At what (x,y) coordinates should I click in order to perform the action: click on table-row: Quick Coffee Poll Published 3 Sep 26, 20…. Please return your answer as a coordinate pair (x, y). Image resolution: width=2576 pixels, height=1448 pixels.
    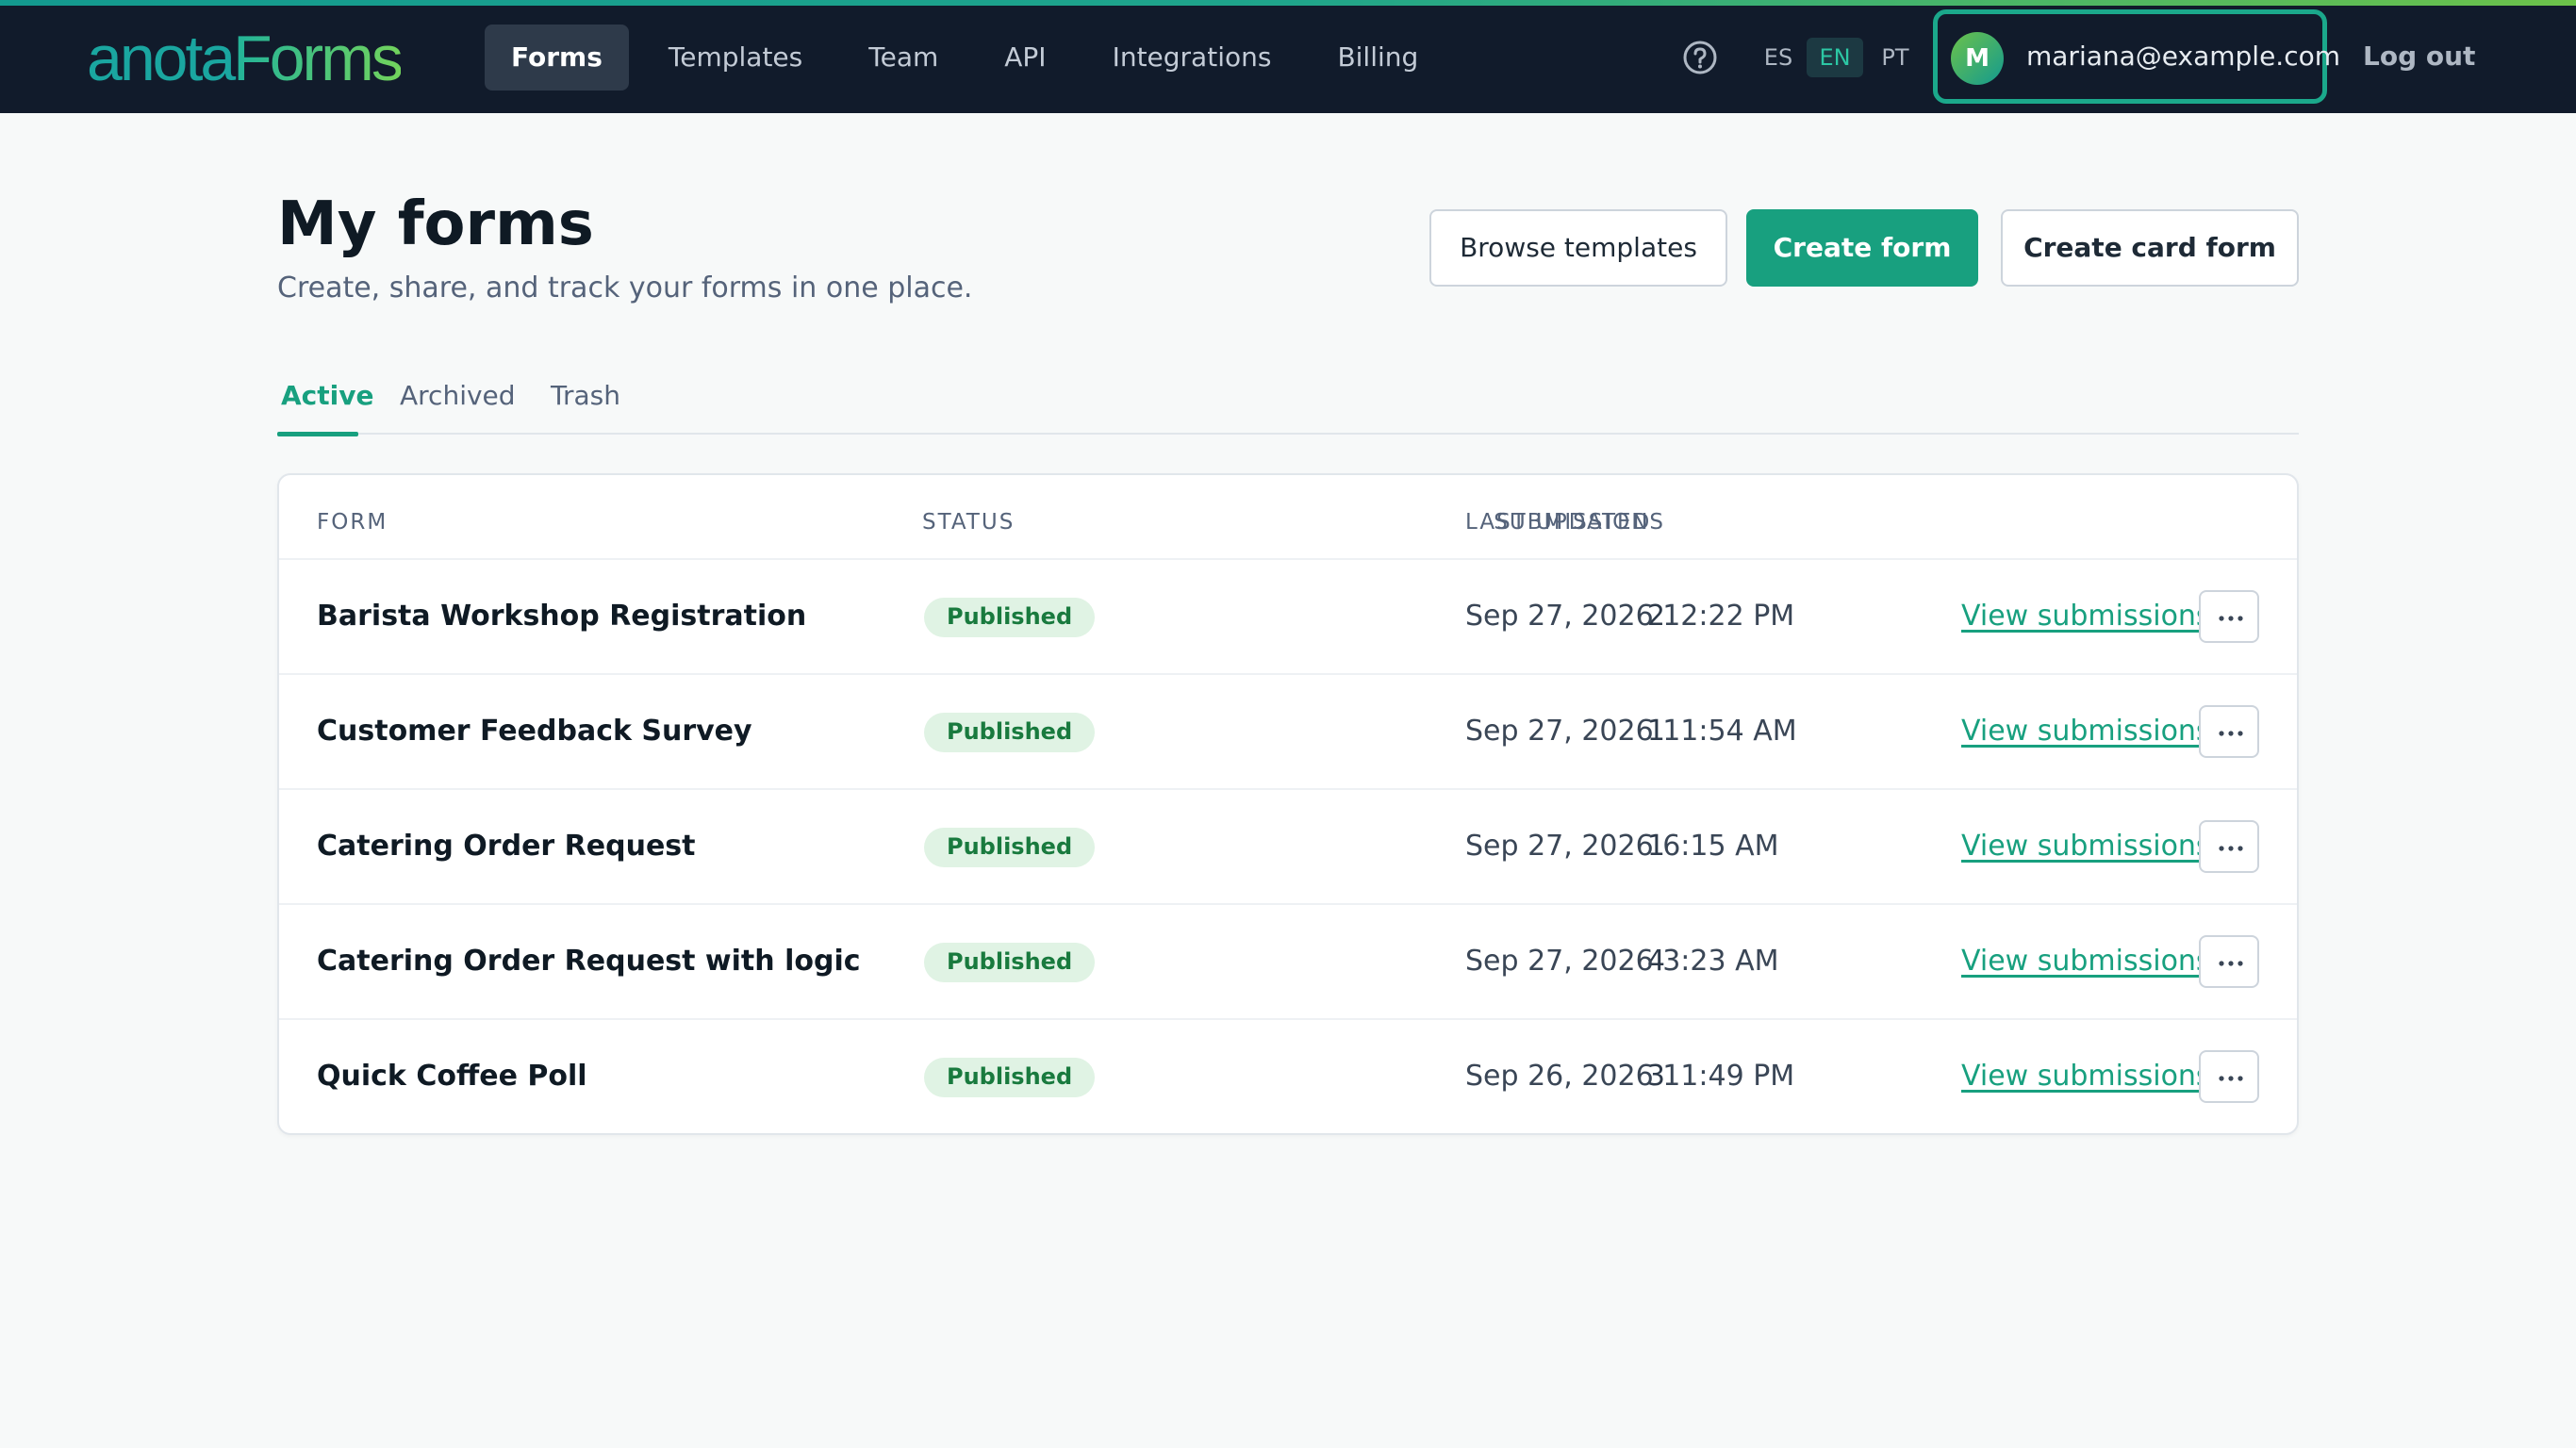
    Looking at the image, I should click on (1288, 1075).